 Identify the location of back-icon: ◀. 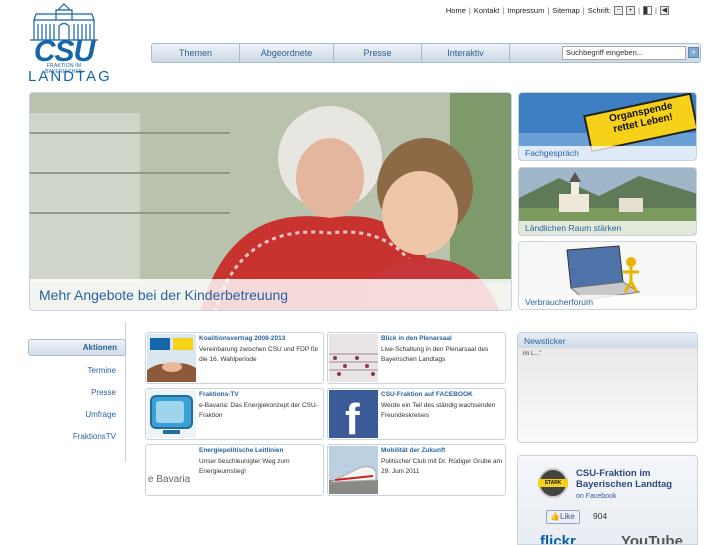
(664, 10).